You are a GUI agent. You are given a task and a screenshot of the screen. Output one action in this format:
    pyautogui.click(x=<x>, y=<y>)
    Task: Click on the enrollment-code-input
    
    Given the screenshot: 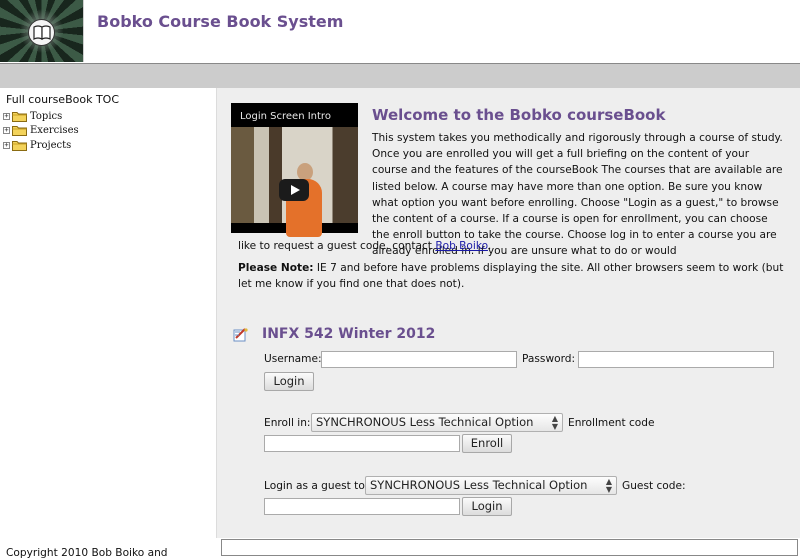 What is the action you would take?
    pyautogui.click(x=362, y=443)
    